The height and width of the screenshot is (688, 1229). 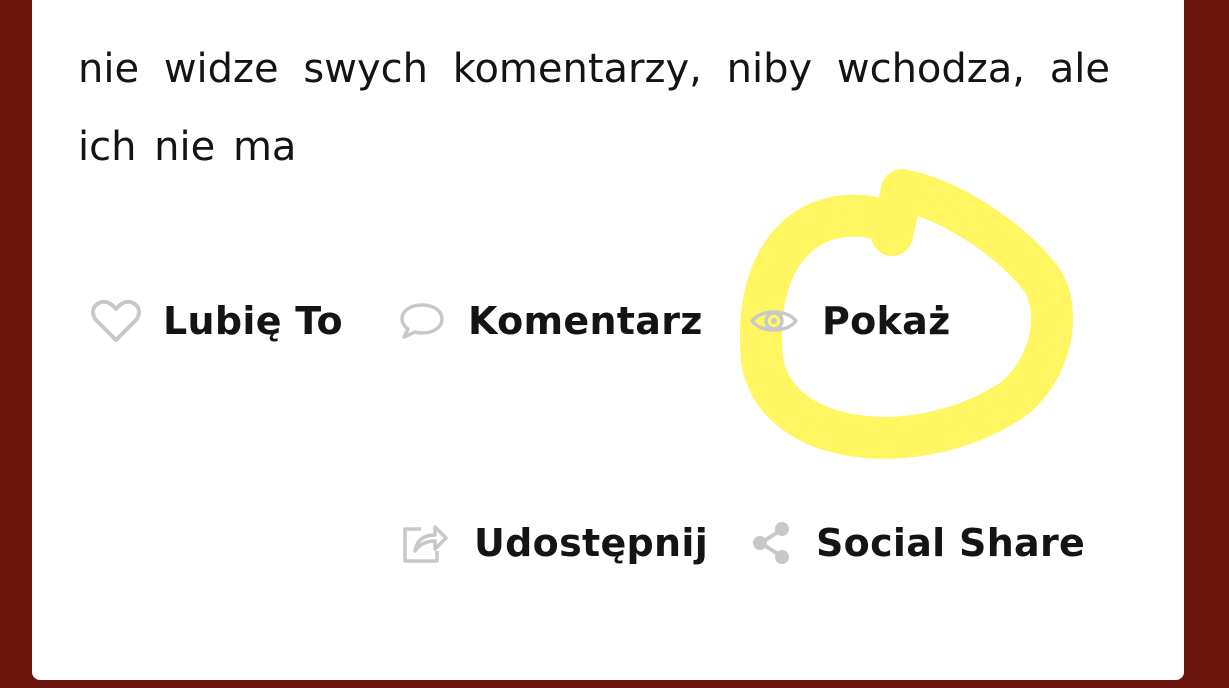 What do you see at coordinates (116, 321) in the screenshot?
I see `heart-outline-icon` at bounding box center [116, 321].